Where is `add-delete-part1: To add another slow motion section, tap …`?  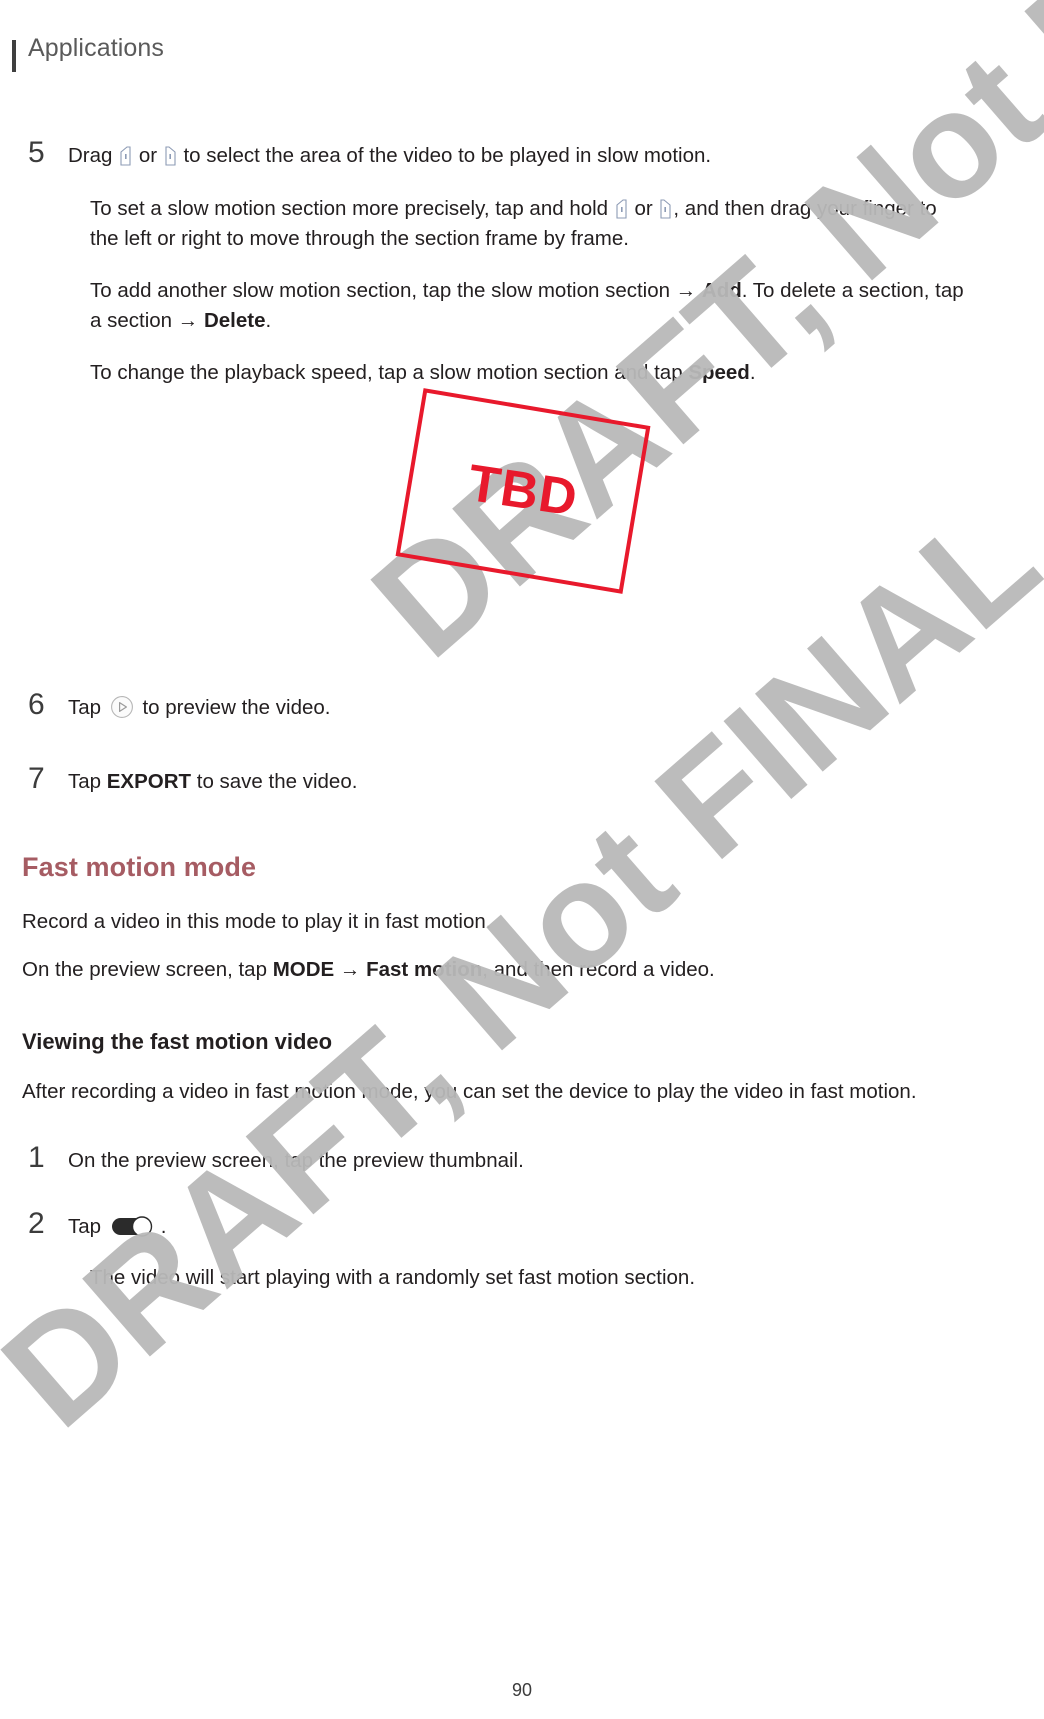 add-delete-part1: To add another slow motion section, tap … is located at coordinates (383, 290).